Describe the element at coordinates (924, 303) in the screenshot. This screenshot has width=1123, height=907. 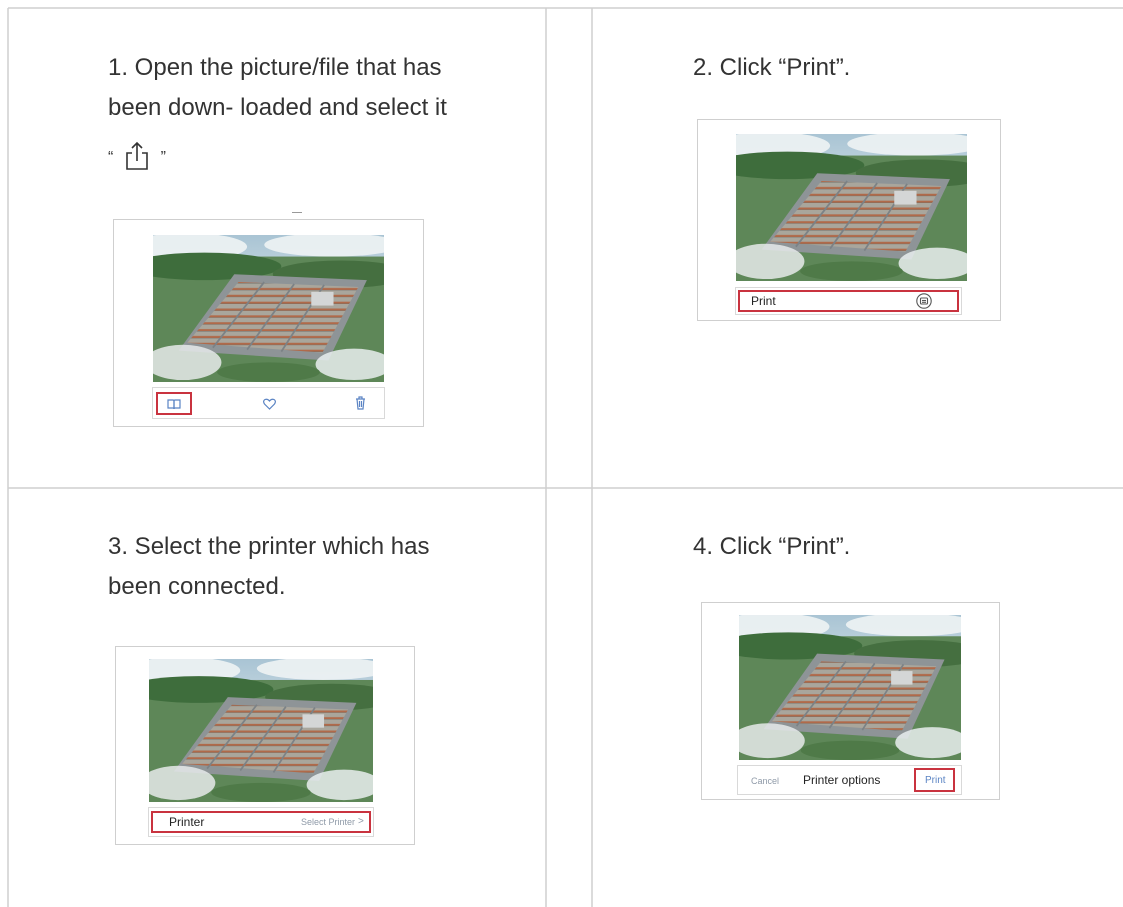
I see `printer-icon` at that location.